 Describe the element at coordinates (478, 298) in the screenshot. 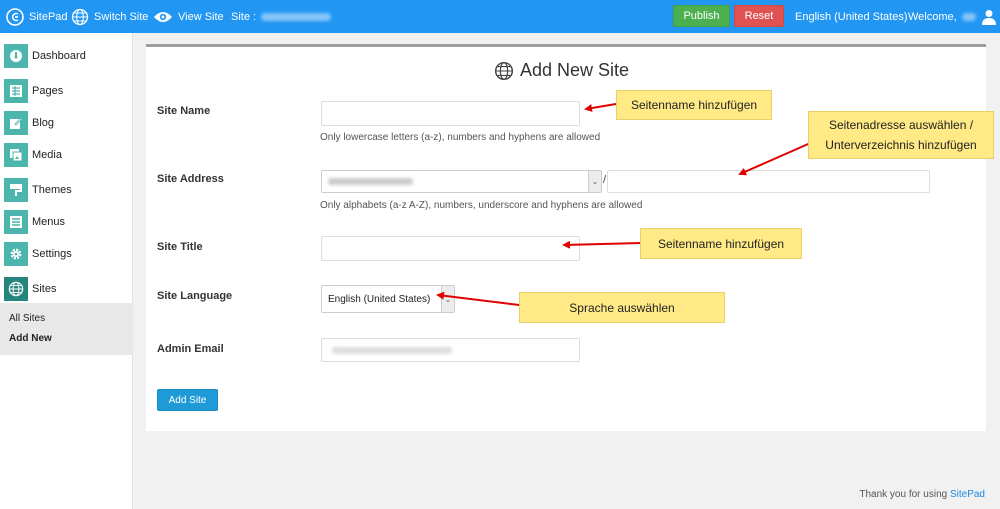

I see `arrow-language` at that location.